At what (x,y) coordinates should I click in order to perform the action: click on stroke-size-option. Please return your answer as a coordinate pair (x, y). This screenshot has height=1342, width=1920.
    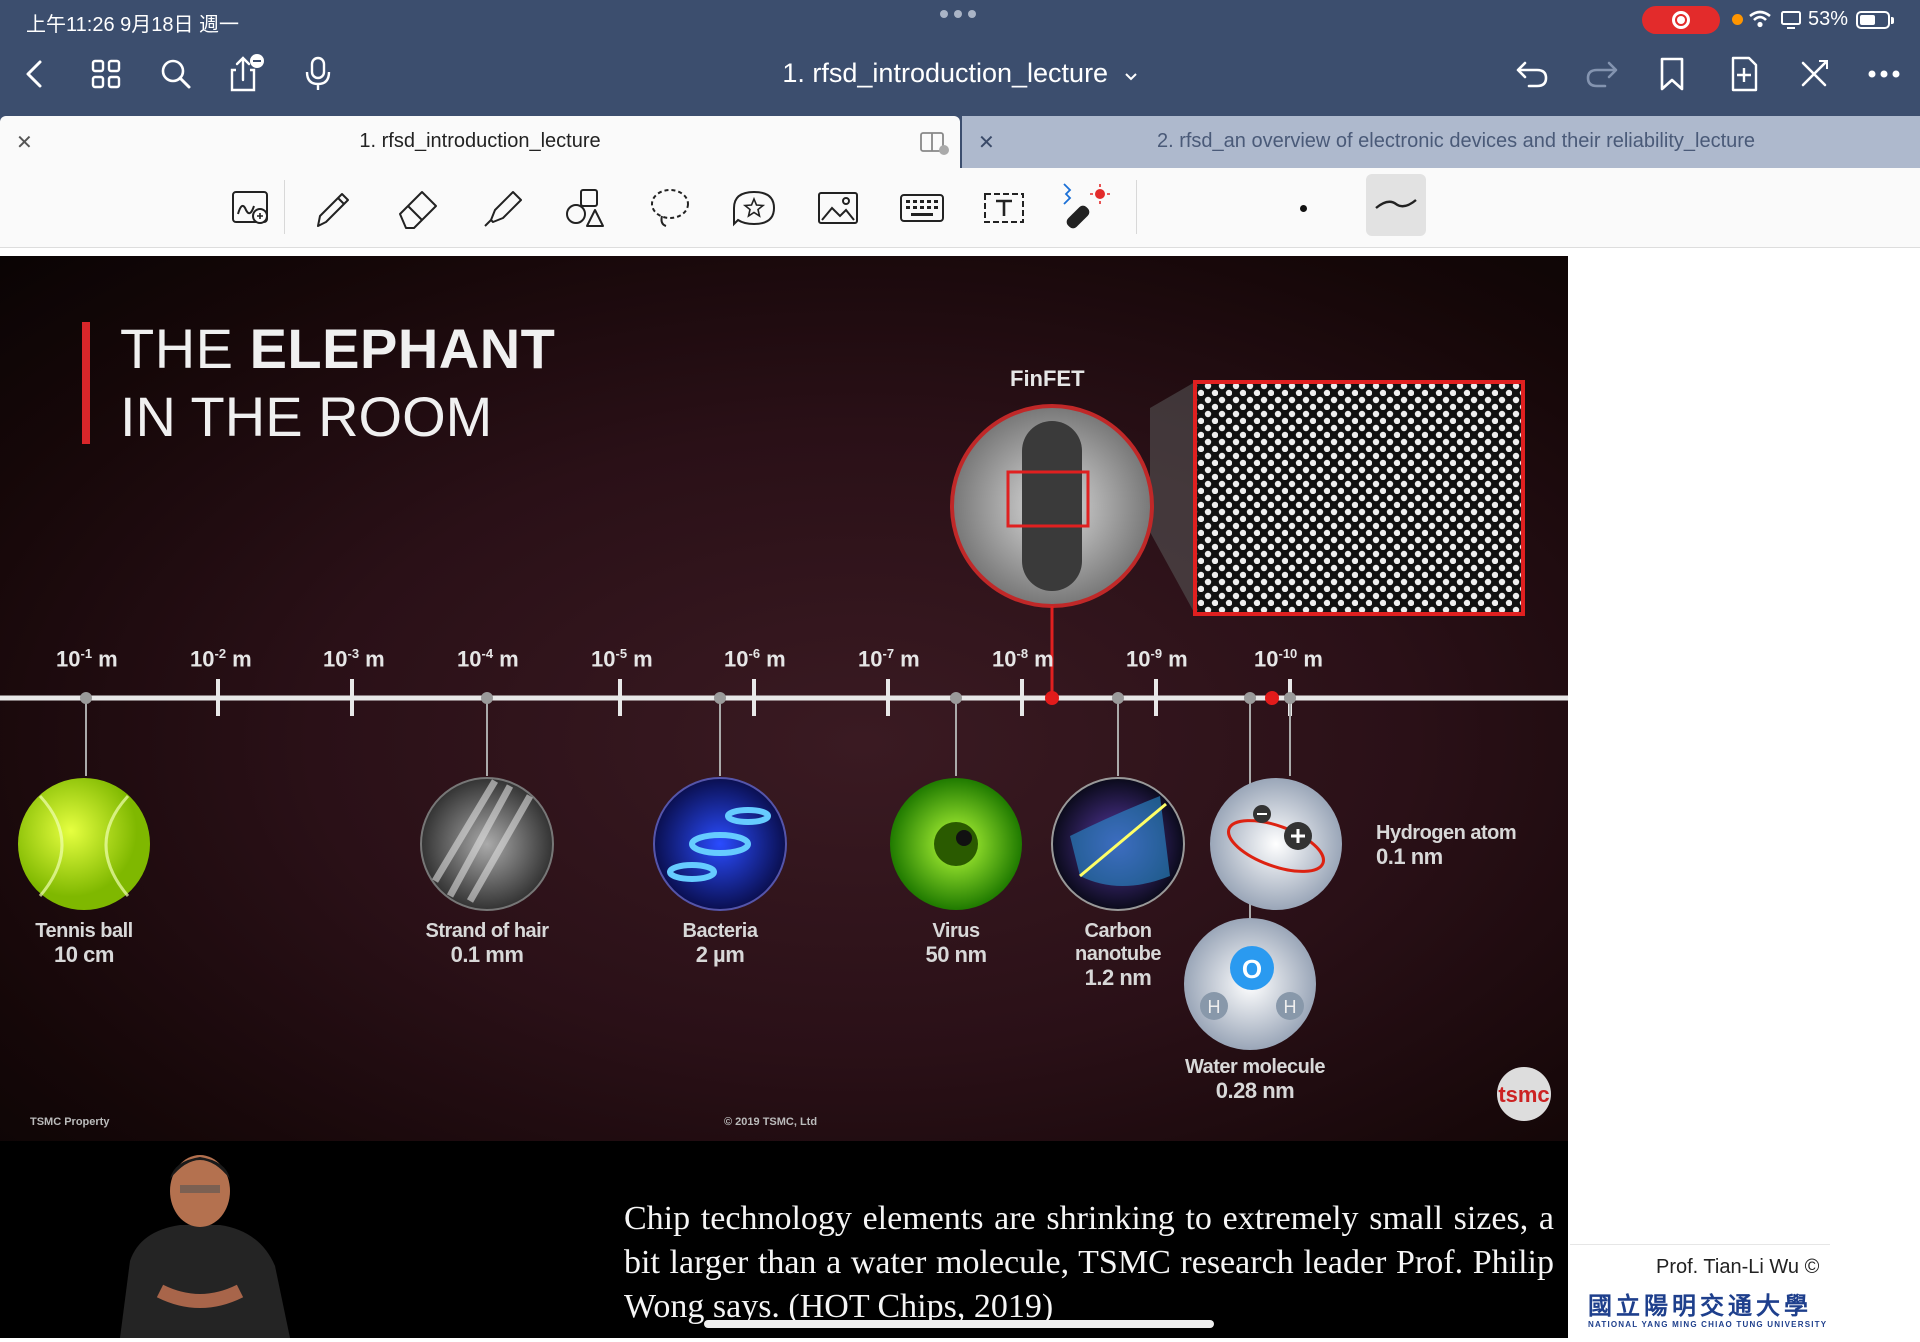
    Looking at the image, I should click on (1303, 208).